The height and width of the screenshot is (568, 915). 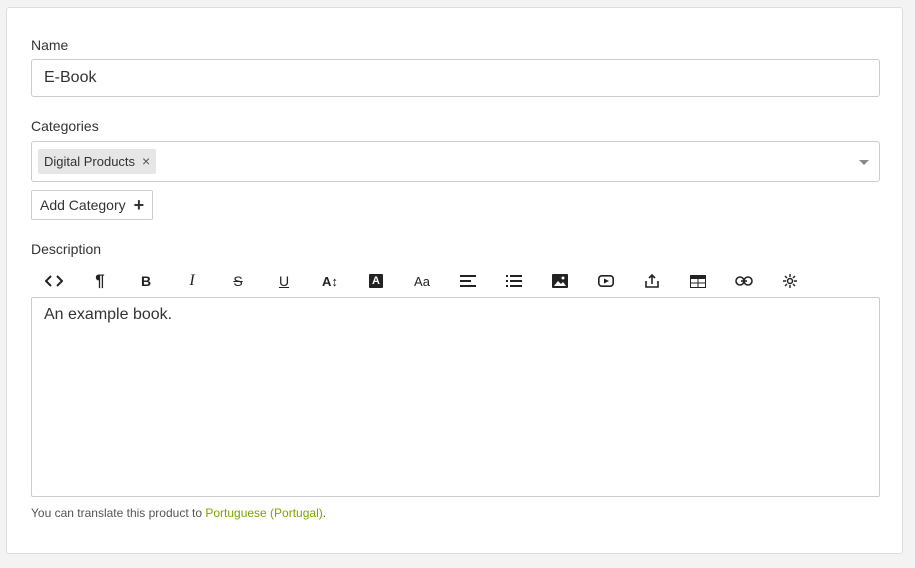 I want to click on font-size-icon: A↕, so click(x=330, y=281).